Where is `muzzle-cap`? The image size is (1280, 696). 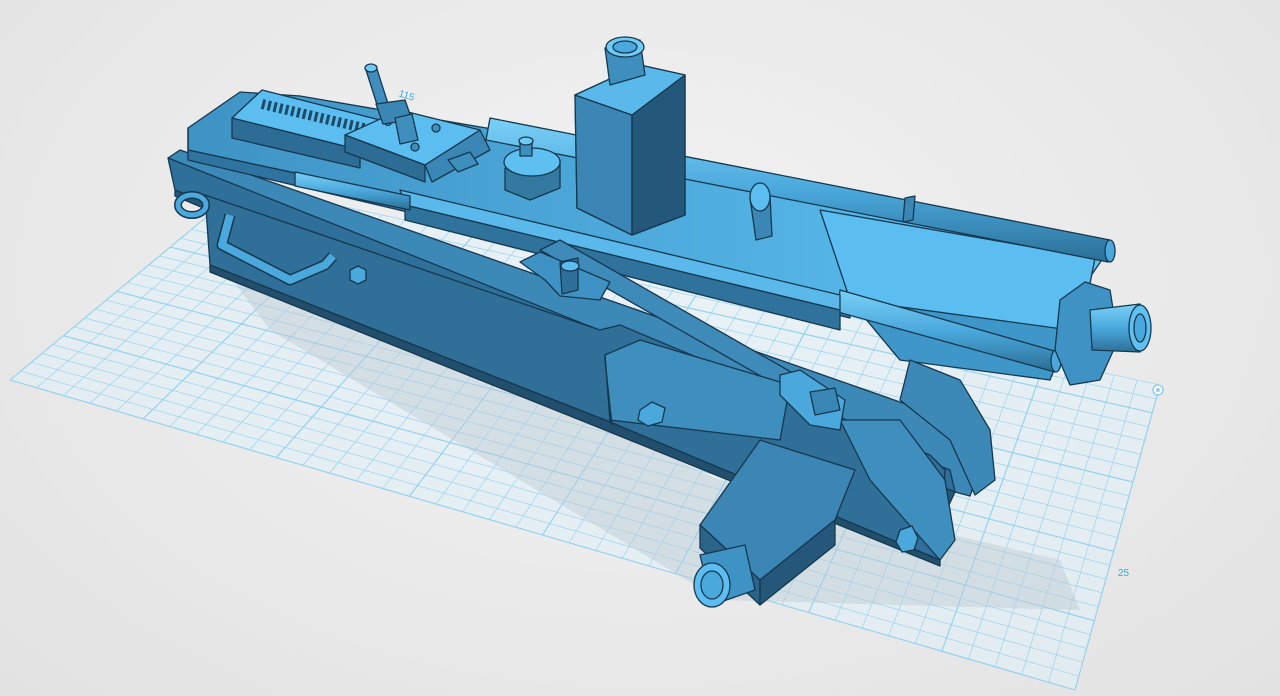 muzzle-cap is located at coordinates (1103, 333).